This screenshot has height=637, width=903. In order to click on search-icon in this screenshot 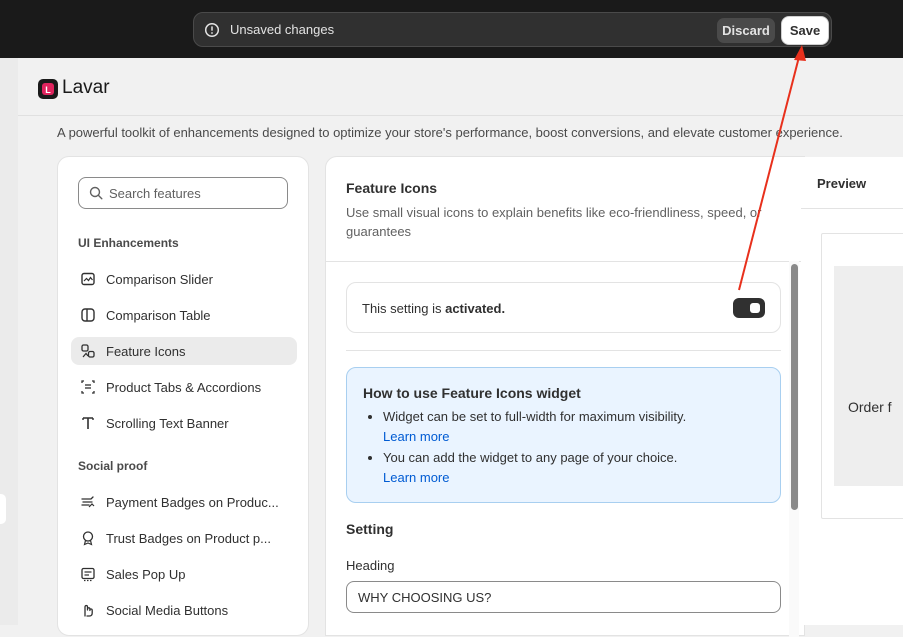, I will do `click(96, 193)`.